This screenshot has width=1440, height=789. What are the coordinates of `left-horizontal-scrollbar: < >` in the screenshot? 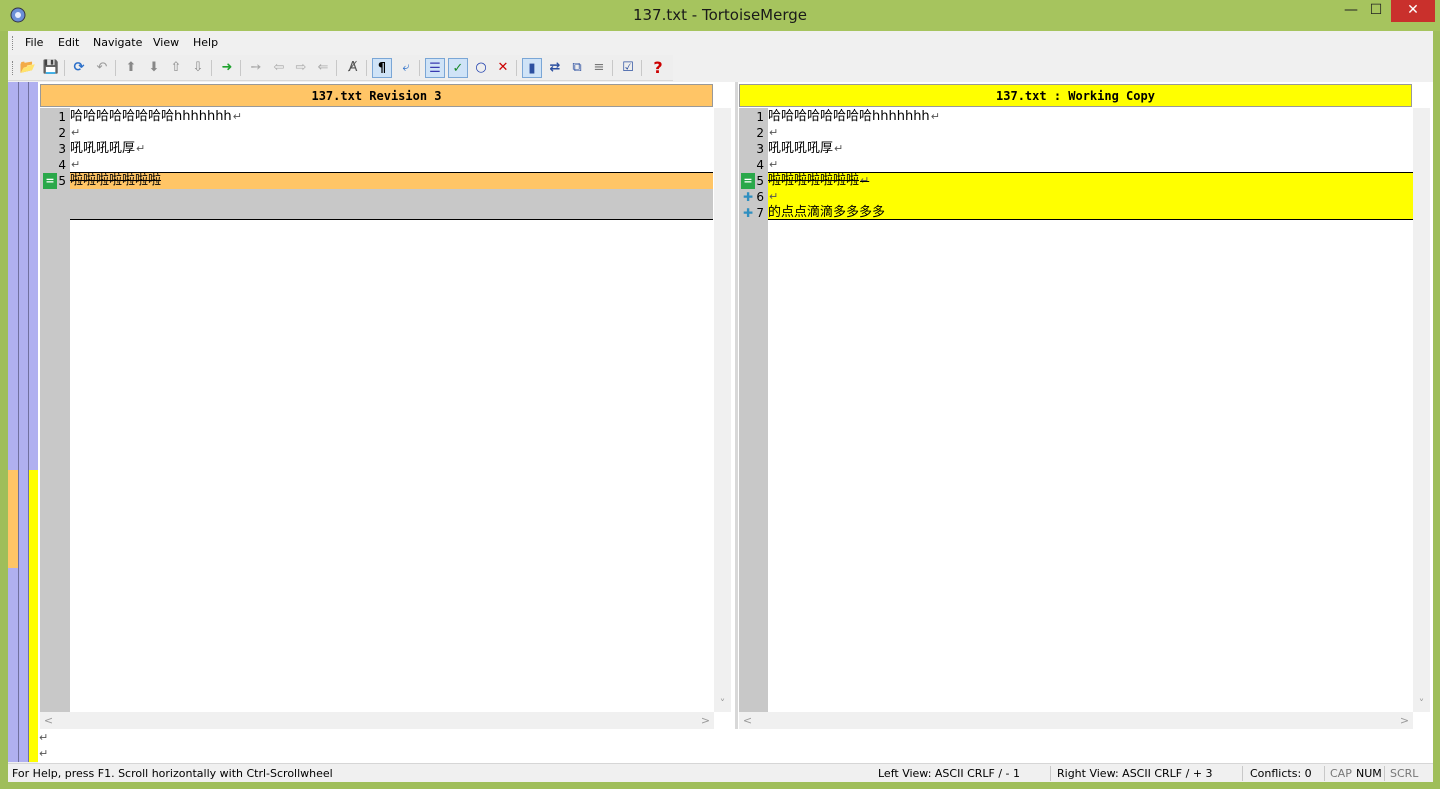 It's located at (377, 720).